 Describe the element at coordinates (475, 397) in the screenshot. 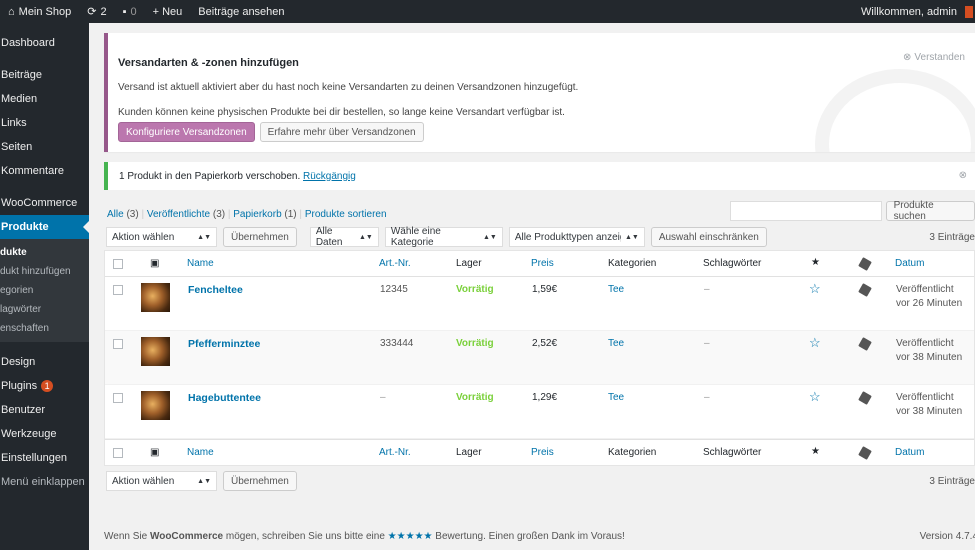

I see `stock-status: Vorrätig` at that location.